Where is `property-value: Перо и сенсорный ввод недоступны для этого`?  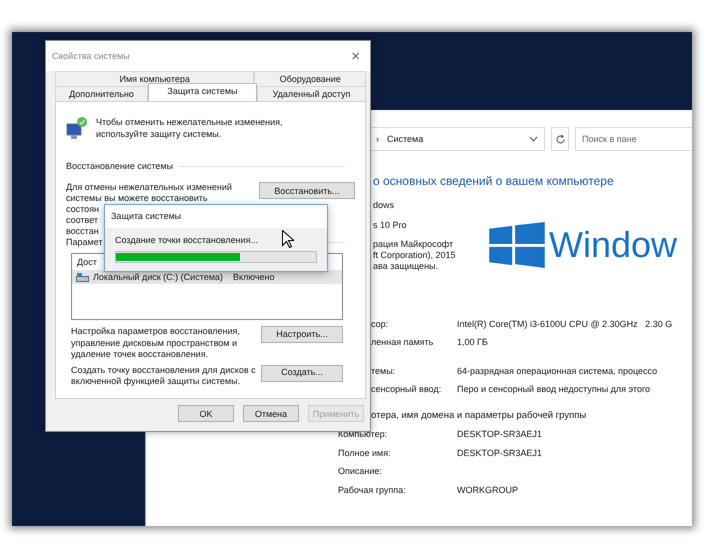 property-value: Перо и сенсорный ввод недоступны для этого is located at coordinates (554, 389).